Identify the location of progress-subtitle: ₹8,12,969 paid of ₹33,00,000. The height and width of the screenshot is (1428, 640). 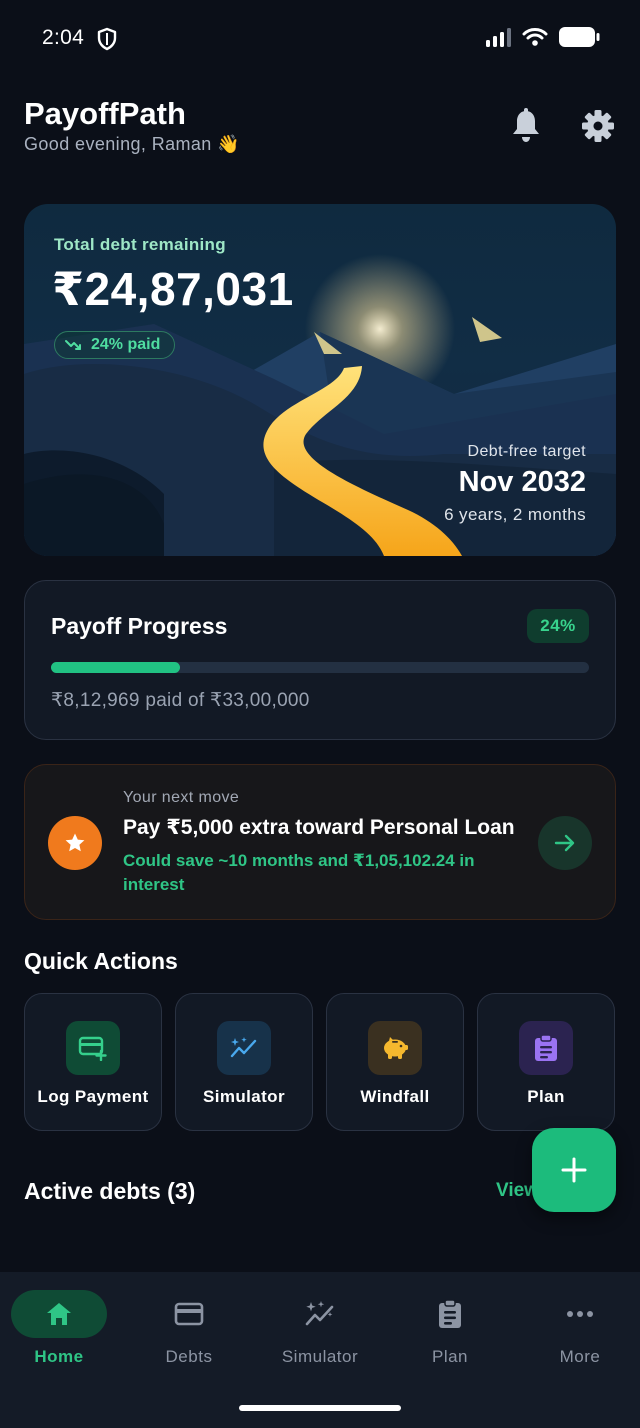
(180, 700).